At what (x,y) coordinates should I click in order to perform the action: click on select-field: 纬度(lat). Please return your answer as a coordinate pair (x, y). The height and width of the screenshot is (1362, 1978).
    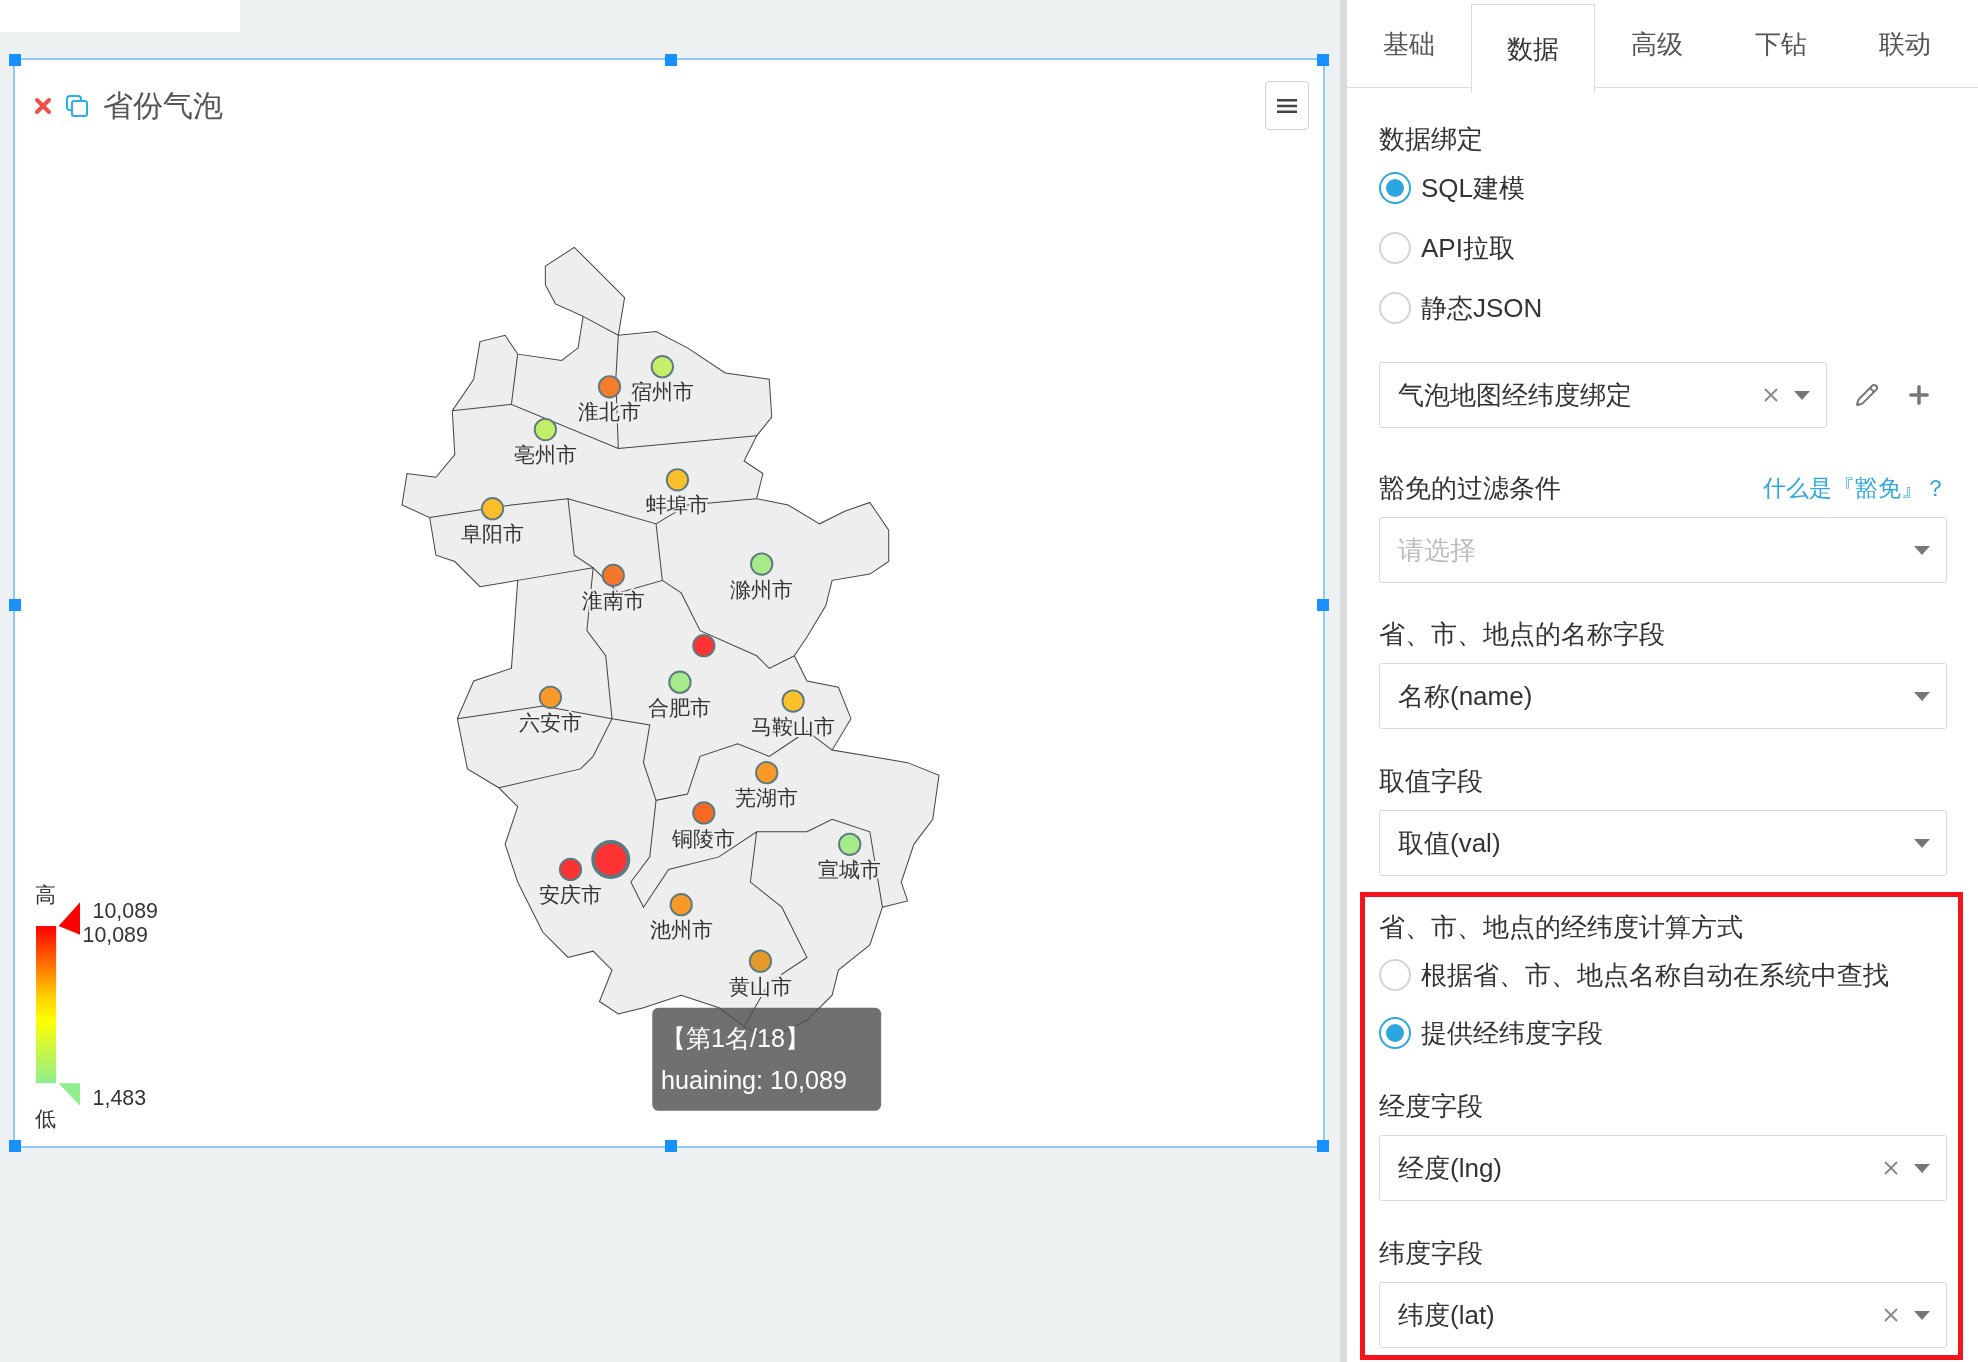
    Looking at the image, I should click on (1663, 1315).